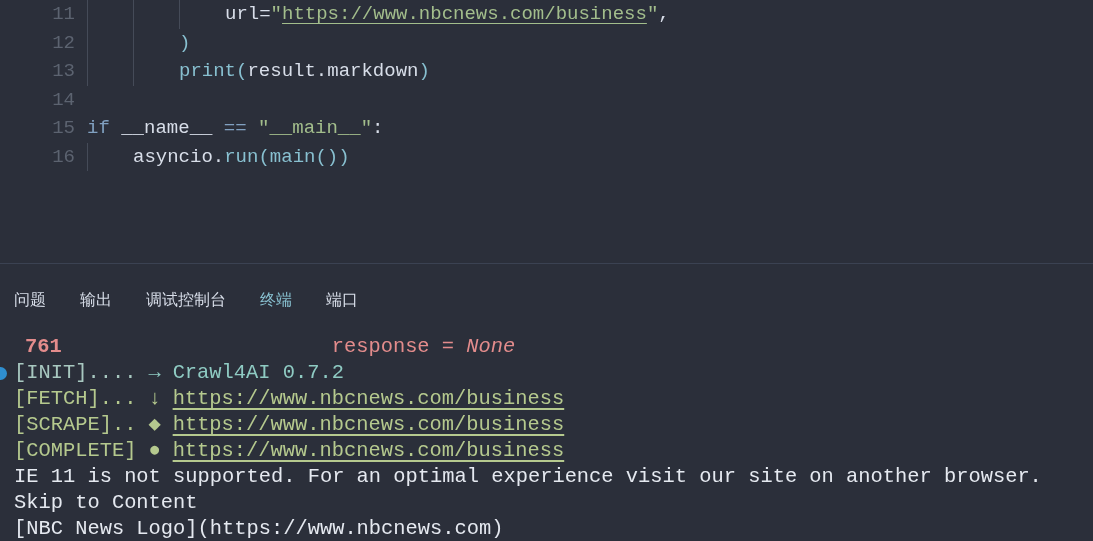 This screenshot has width=1093, height=541. Describe the element at coordinates (75, 425) in the screenshot. I see `terminal-text: [SCRAPE]..` at that location.